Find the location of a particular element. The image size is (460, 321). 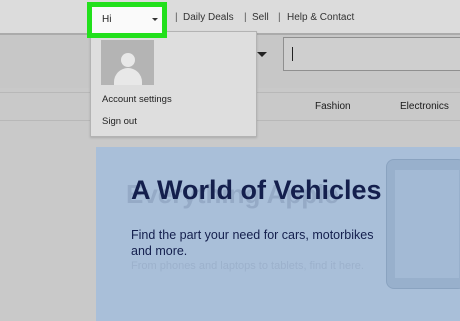

user-greeting: Hi is located at coordinates (107, 19).